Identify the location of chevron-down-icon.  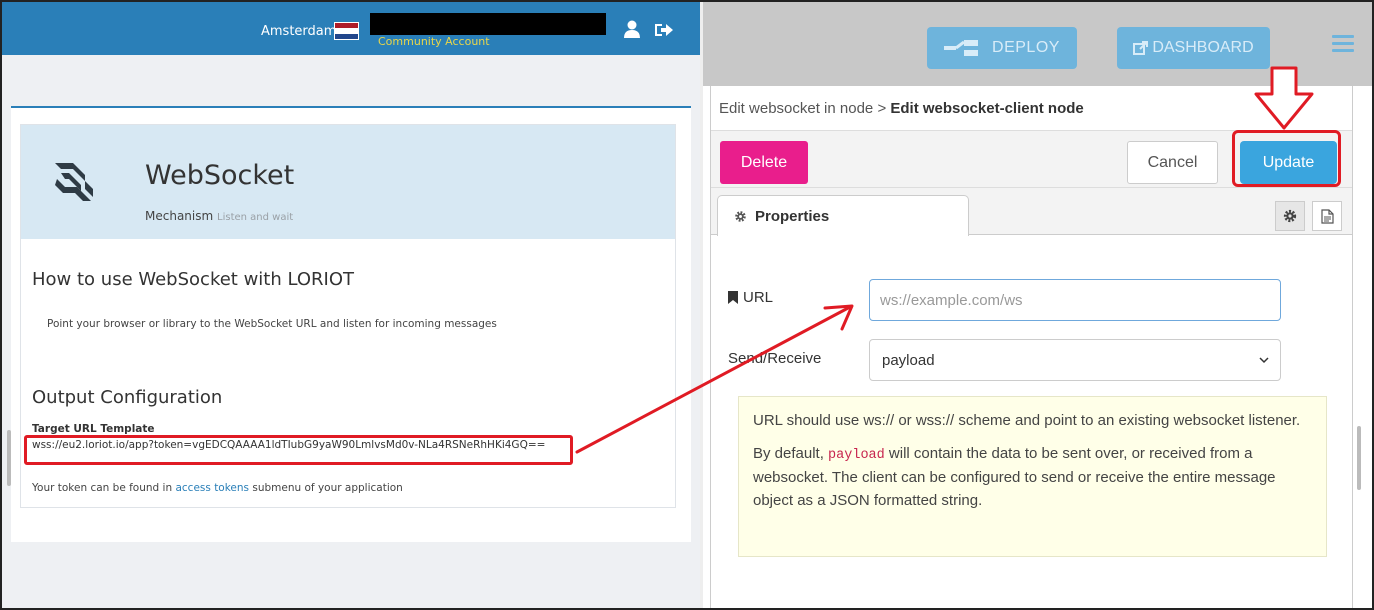
(1264, 360).